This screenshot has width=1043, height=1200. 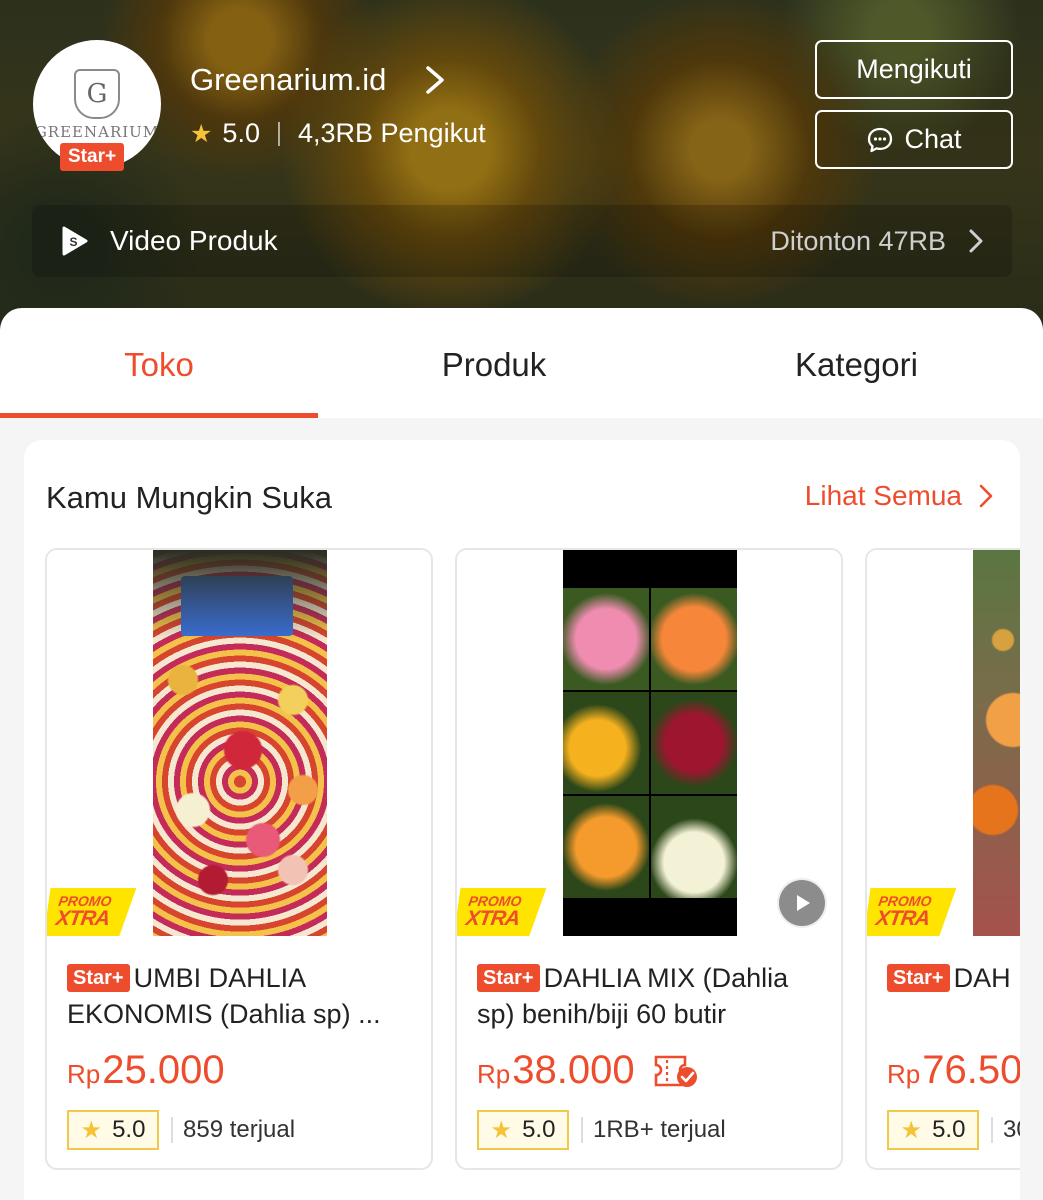 I want to click on product-price: Rp 25.000, so click(x=146, y=1070).